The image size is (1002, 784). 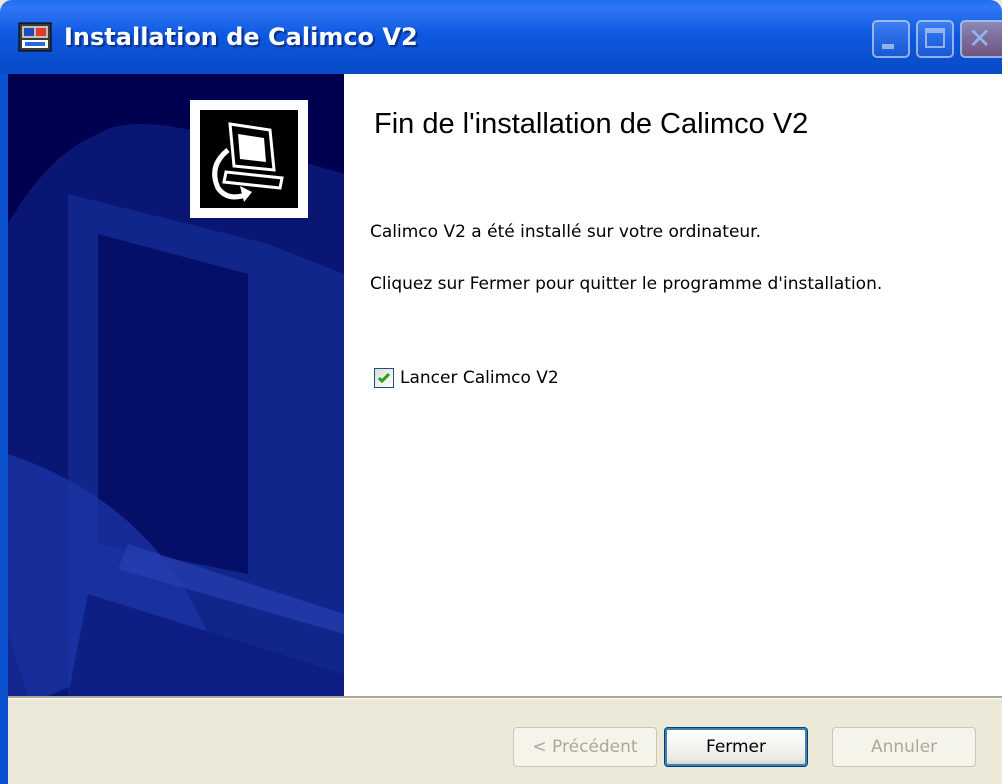 What do you see at coordinates (585, 747) in the screenshot?
I see `previous-button: < Précédent` at bounding box center [585, 747].